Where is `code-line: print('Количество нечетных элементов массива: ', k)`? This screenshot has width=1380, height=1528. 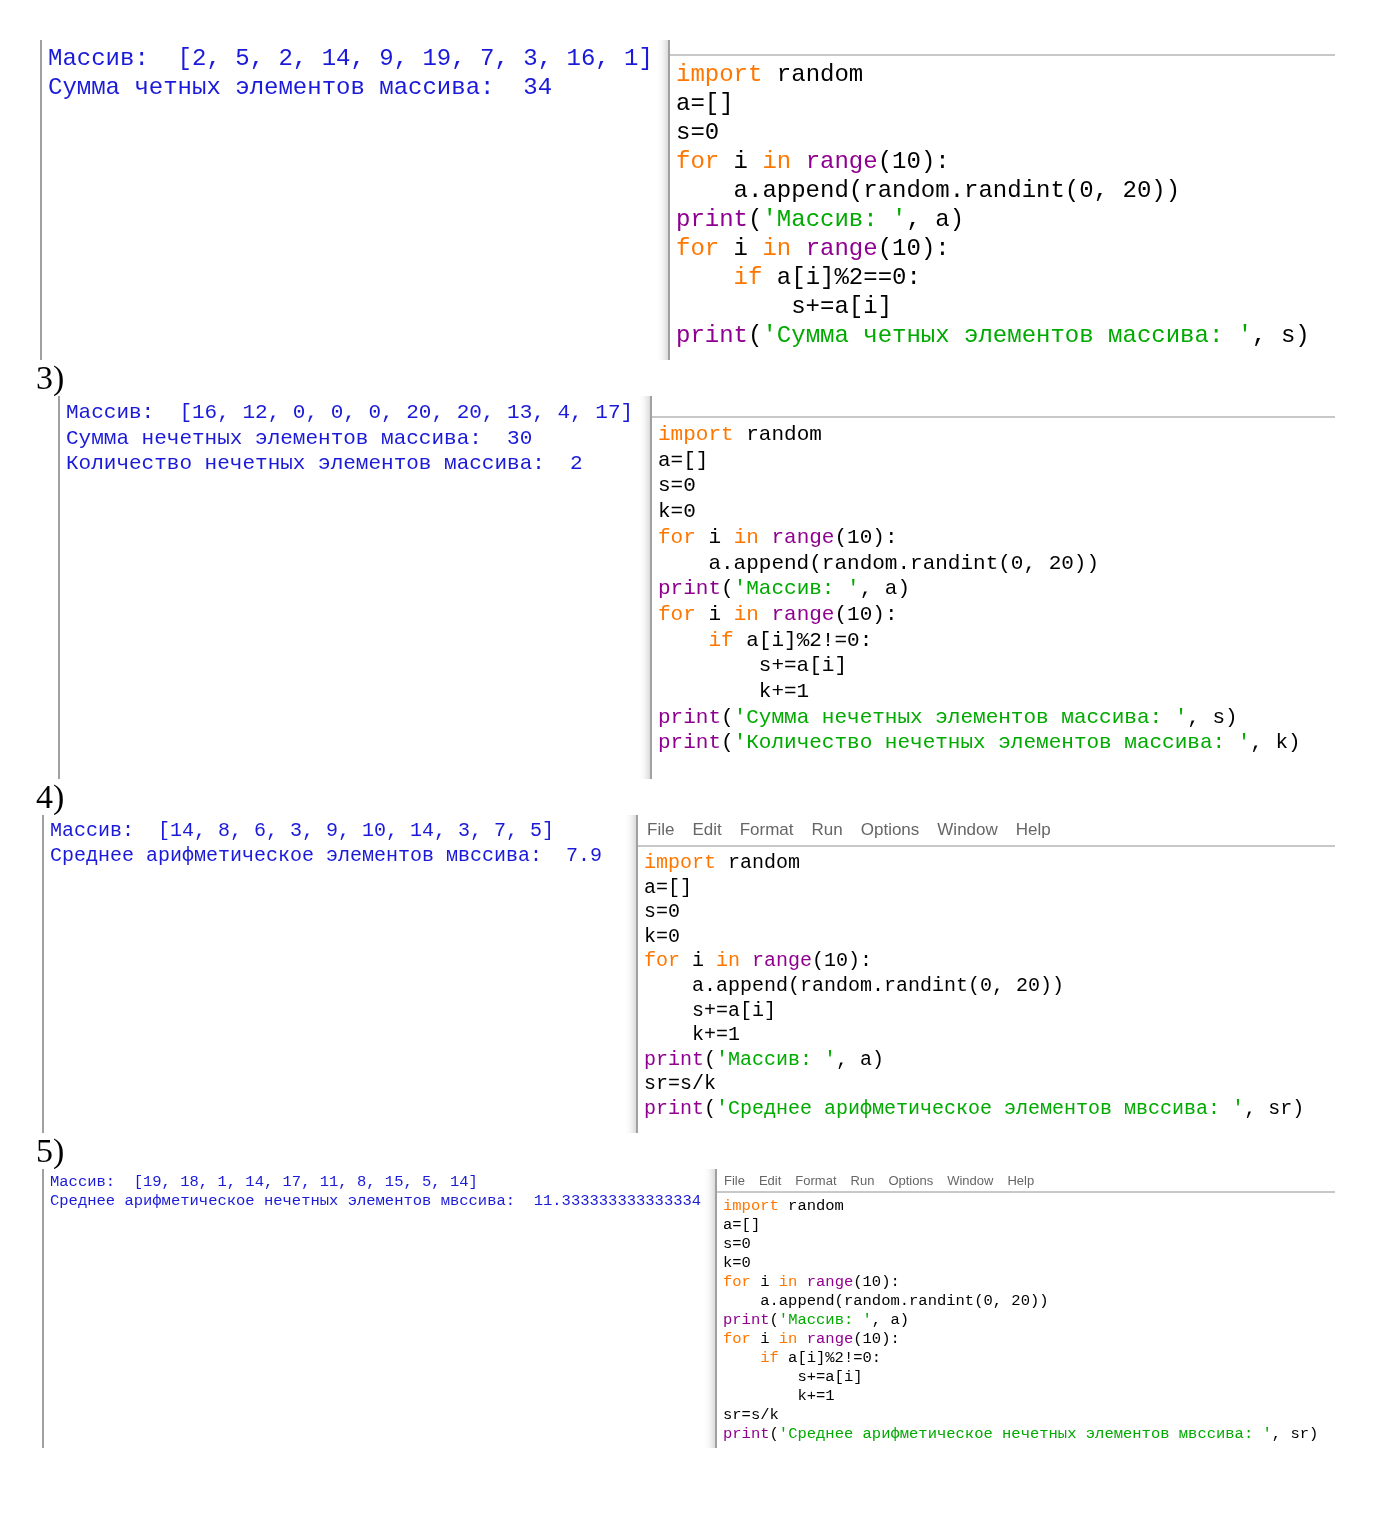
code-line: print('Количество нечетных элементов массива: ', k) is located at coordinates (980, 743).